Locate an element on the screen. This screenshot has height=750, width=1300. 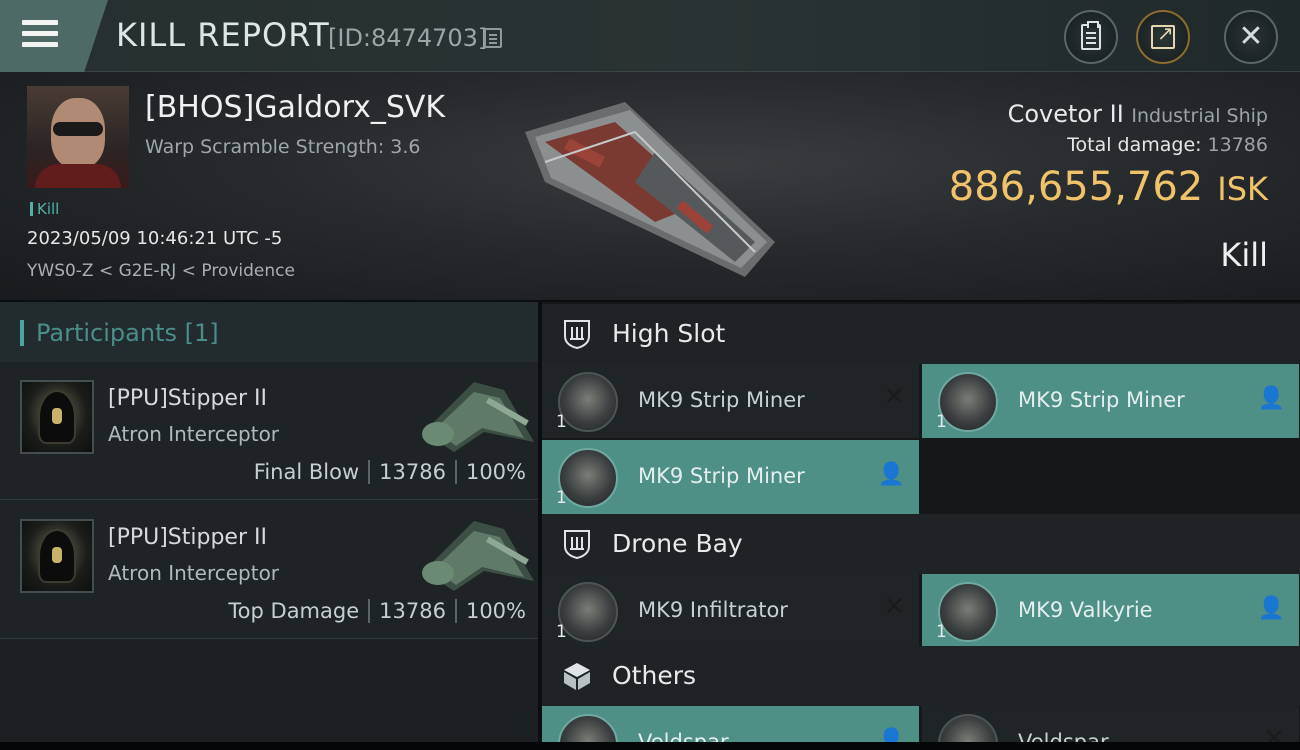
close-icon: ✕ is located at coordinates (1251, 36).